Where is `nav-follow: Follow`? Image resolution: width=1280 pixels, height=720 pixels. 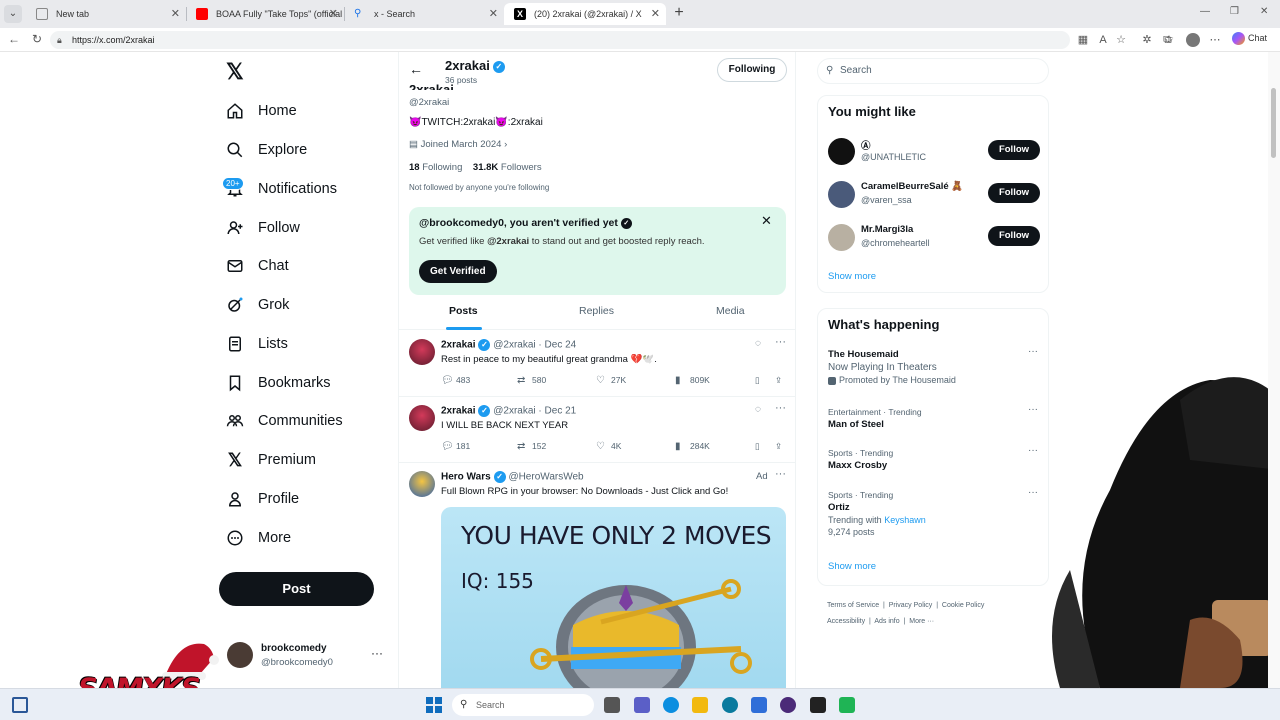 nav-follow: Follow is located at coordinates (262, 228).